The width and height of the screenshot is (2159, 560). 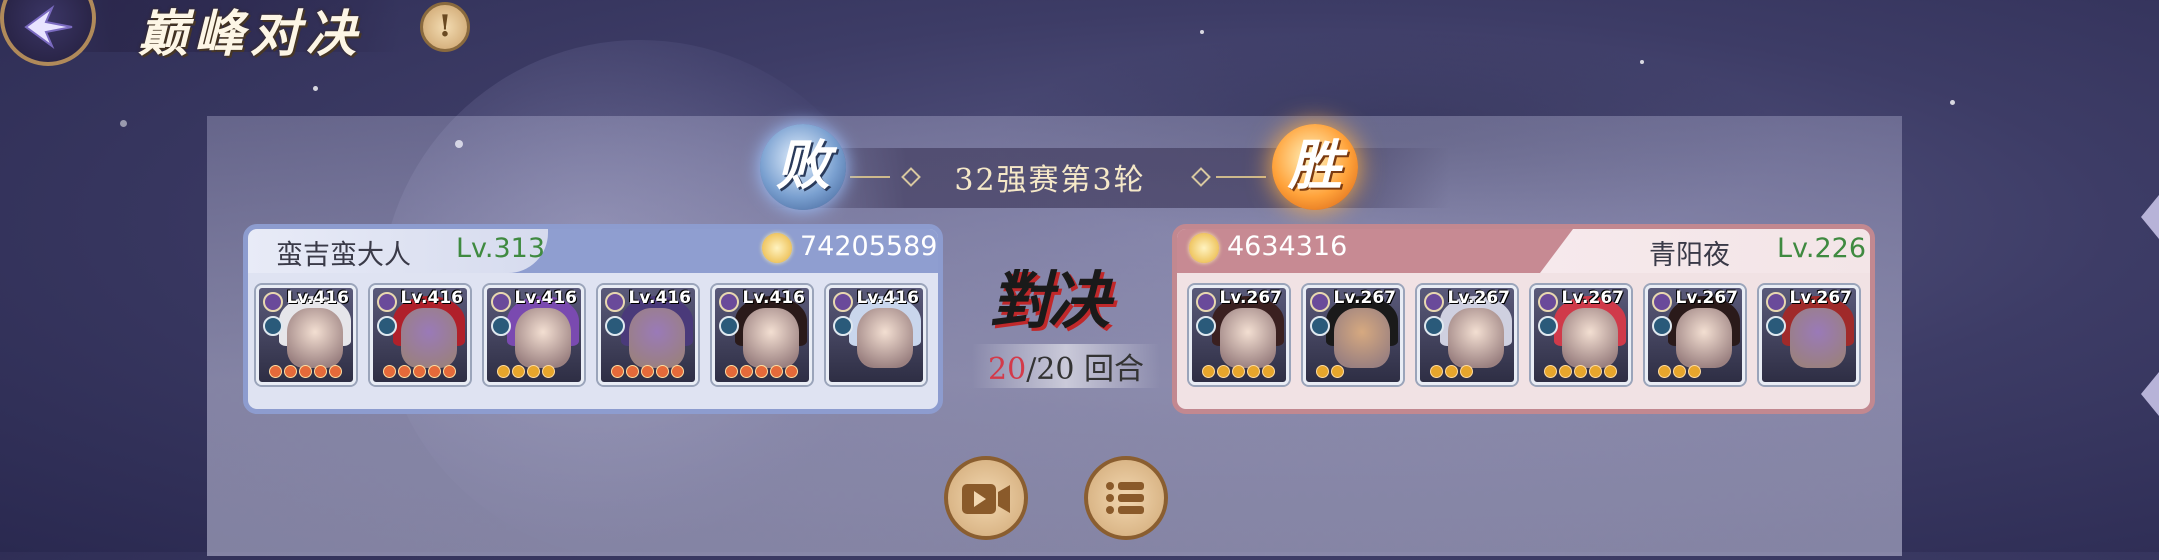 I want to click on info-button: !, so click(x=445, y=27).